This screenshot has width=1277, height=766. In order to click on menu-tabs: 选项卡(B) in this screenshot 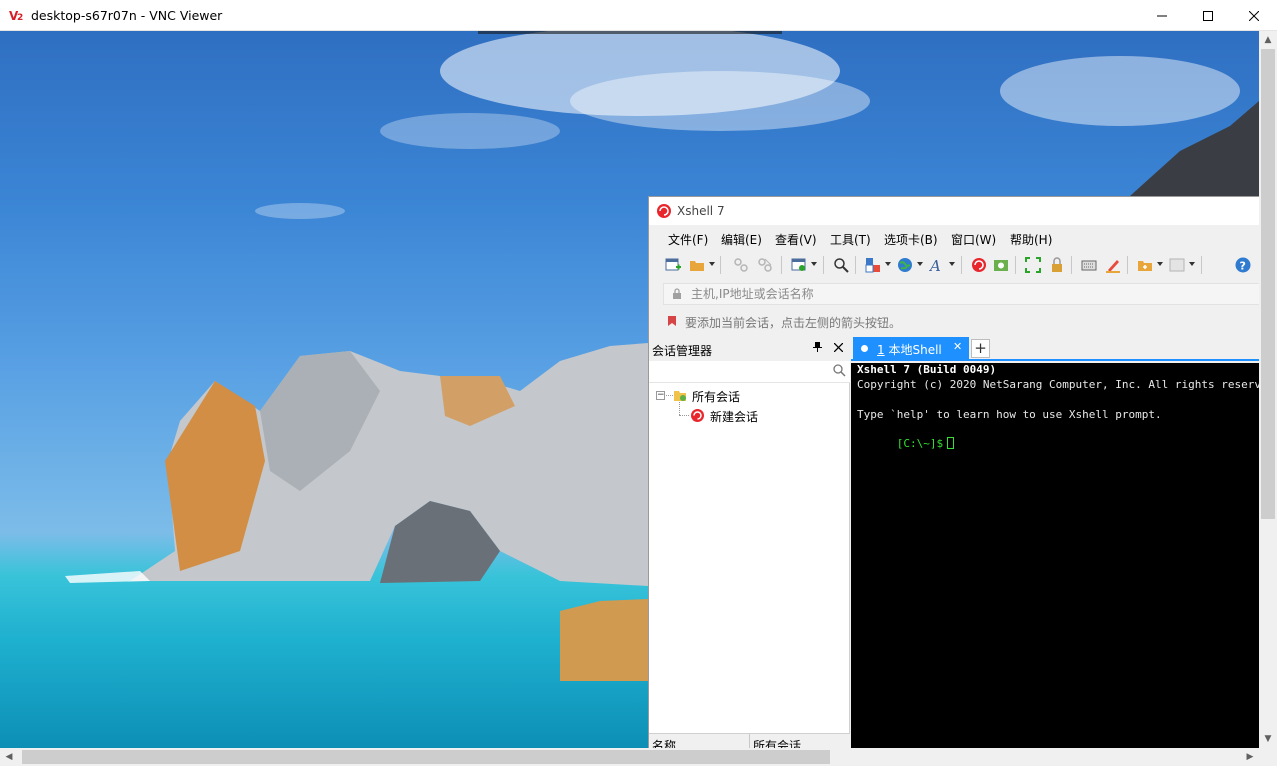, I will do `click(911, 239)`.